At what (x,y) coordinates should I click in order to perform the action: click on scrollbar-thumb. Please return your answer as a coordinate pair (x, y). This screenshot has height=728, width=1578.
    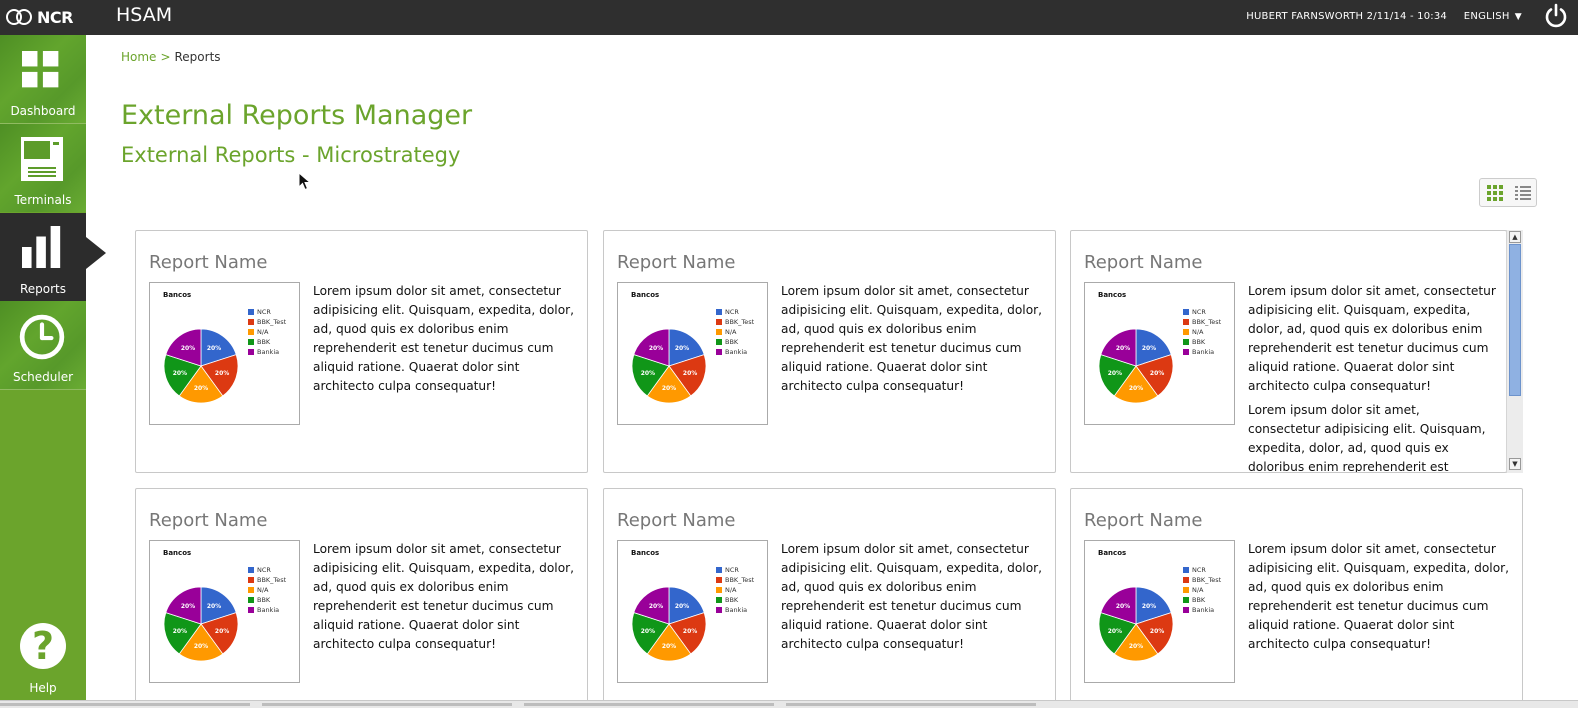
    Looking at the image, I should click on (1515, 320).